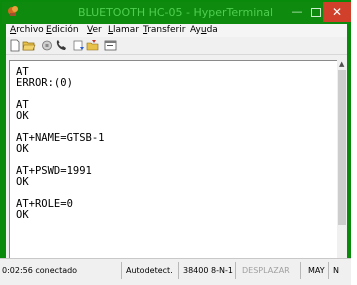 This screenshot has height=285, width=357. What do you see at coordinates (337, 12) in the screenshot?
I see `close-button: ✕` at bounding box center [337, 12].